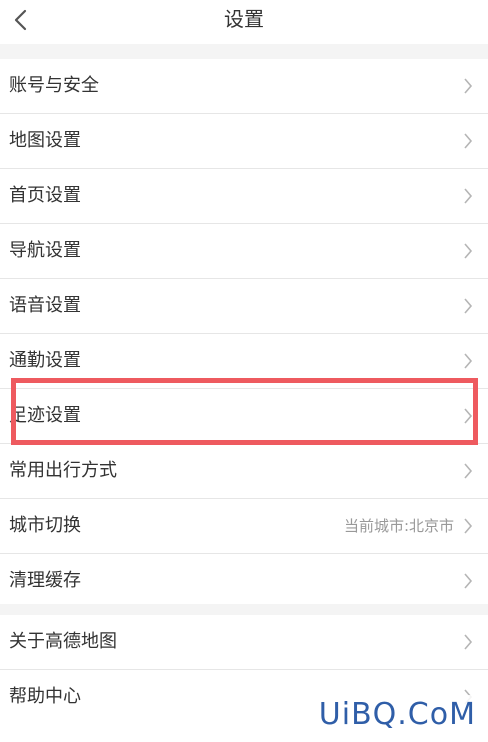 Image resolution: width=488 pixels, height=742 pixels. What do you see at coordinates (244, 361) in the screenshot?
I see `settings-item-commute: 通勤设置` at bounding box center [244, 361].